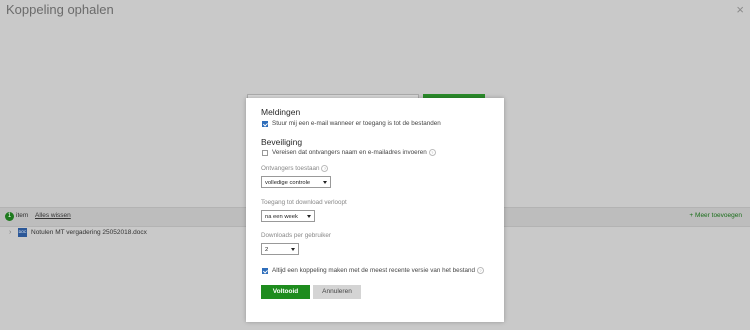 The height and width of the screenshot is (330, 750). I want to click on recipients-allowed-label: Ontvangers toestaan, so click(290, 169).